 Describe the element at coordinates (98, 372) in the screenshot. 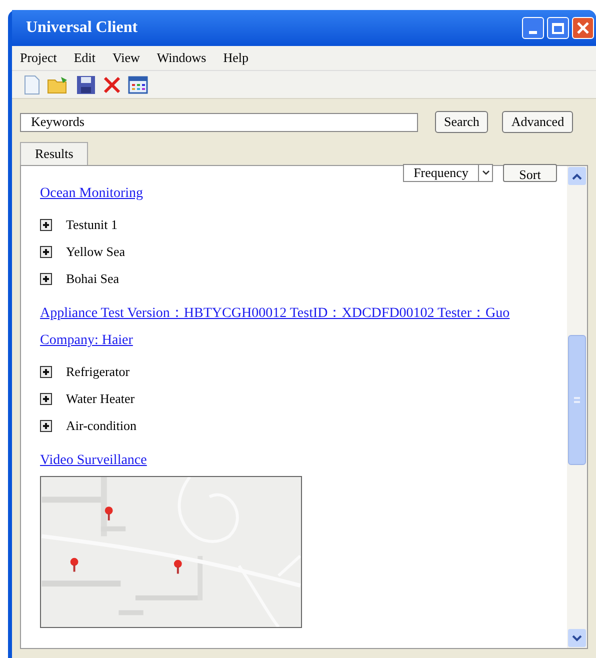

I see `tree-item: Refrigerator` at that location.